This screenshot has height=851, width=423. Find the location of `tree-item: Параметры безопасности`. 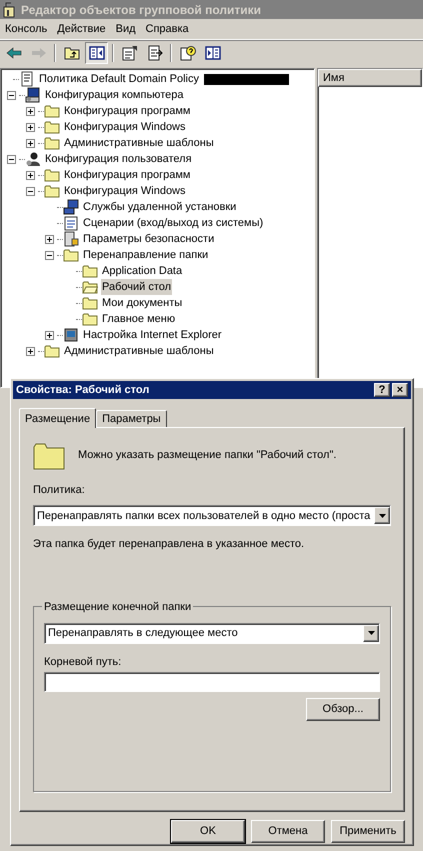

tree-item: Параметры безопасности is located at coordinates (149, 239).